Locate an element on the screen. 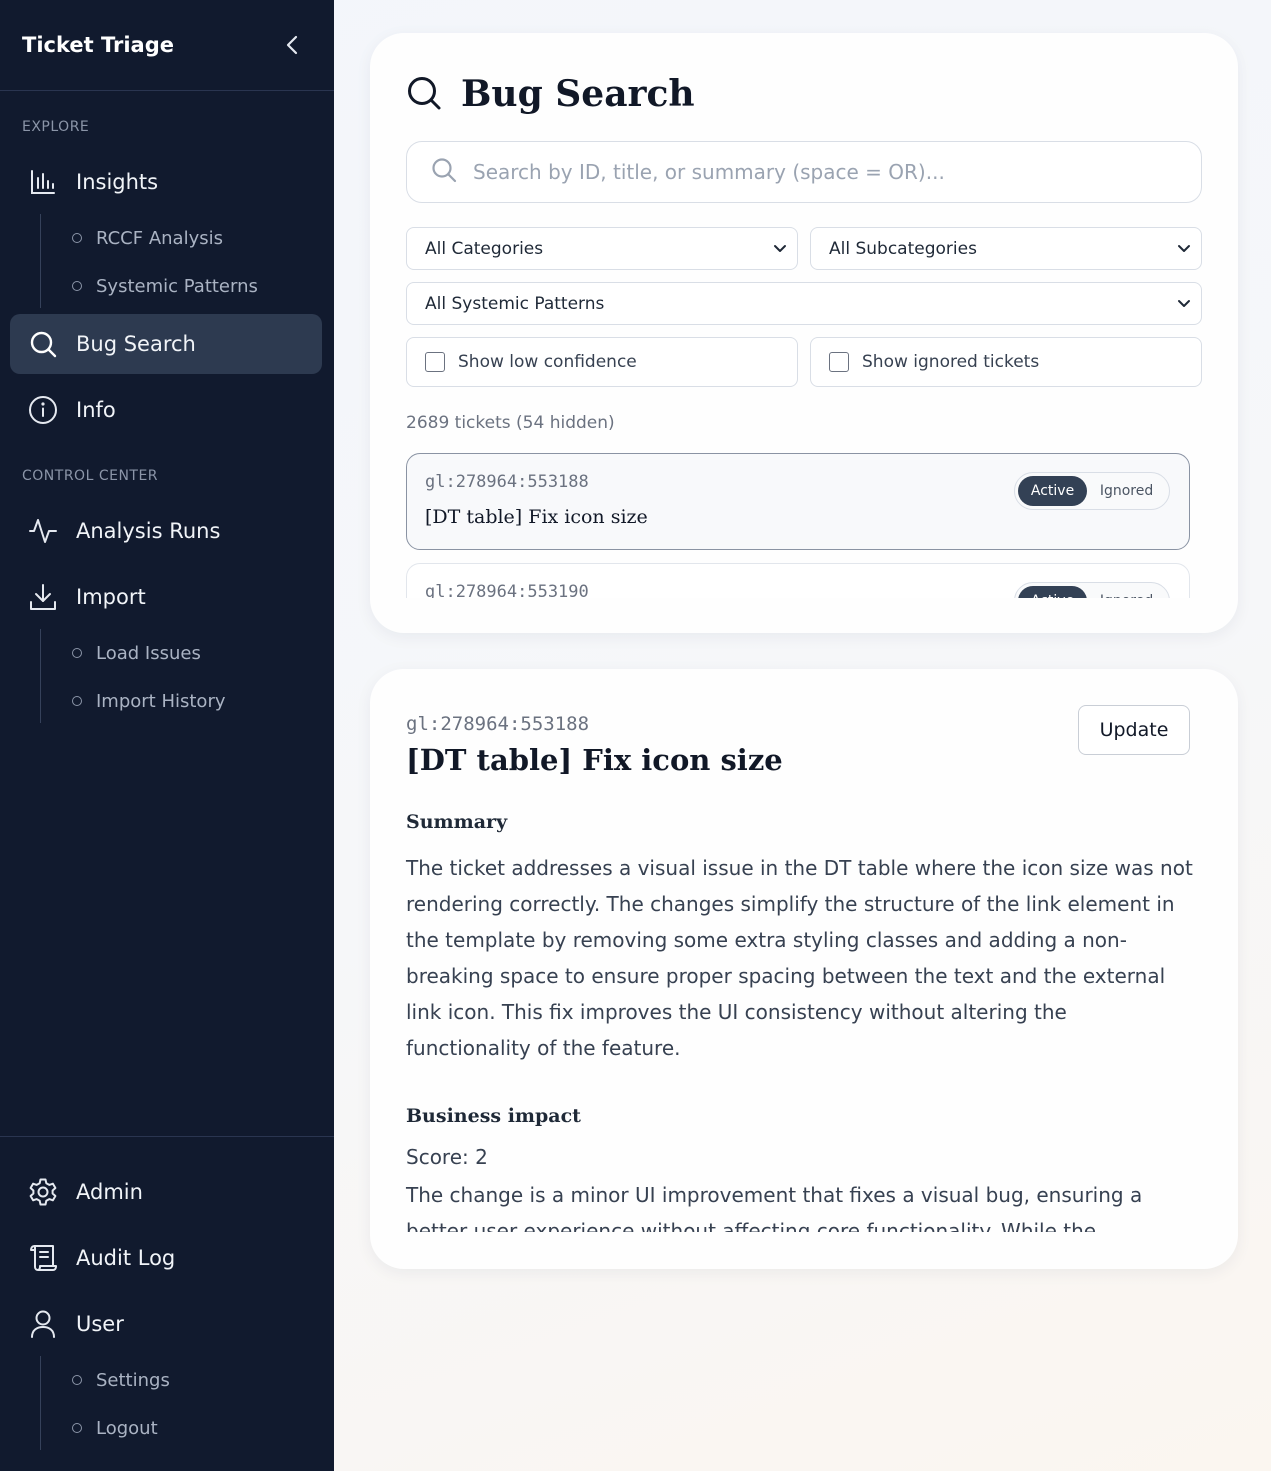 This screenshot has width=1271, height=1471. ignored-checkbox is located at coordinates (839, 362).